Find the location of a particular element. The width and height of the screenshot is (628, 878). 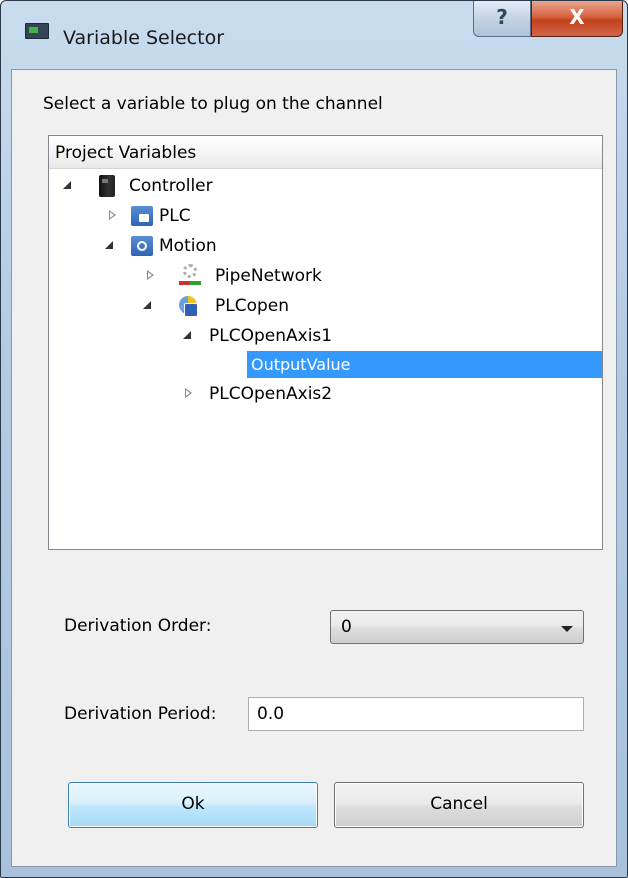

derivation-period-label: Derivation Period: is located at coordinates (140, 714).